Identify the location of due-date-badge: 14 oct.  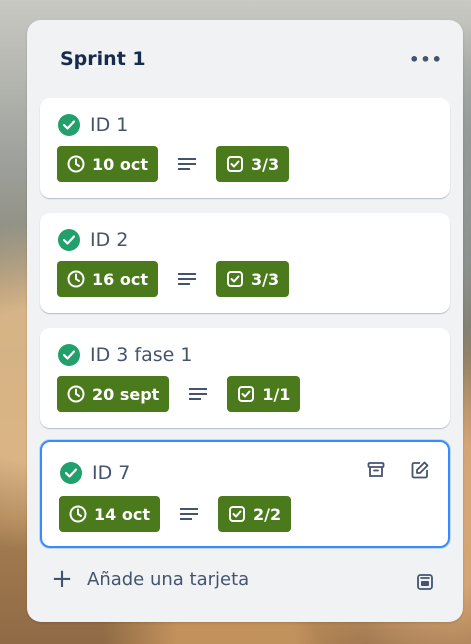
(109, 514).